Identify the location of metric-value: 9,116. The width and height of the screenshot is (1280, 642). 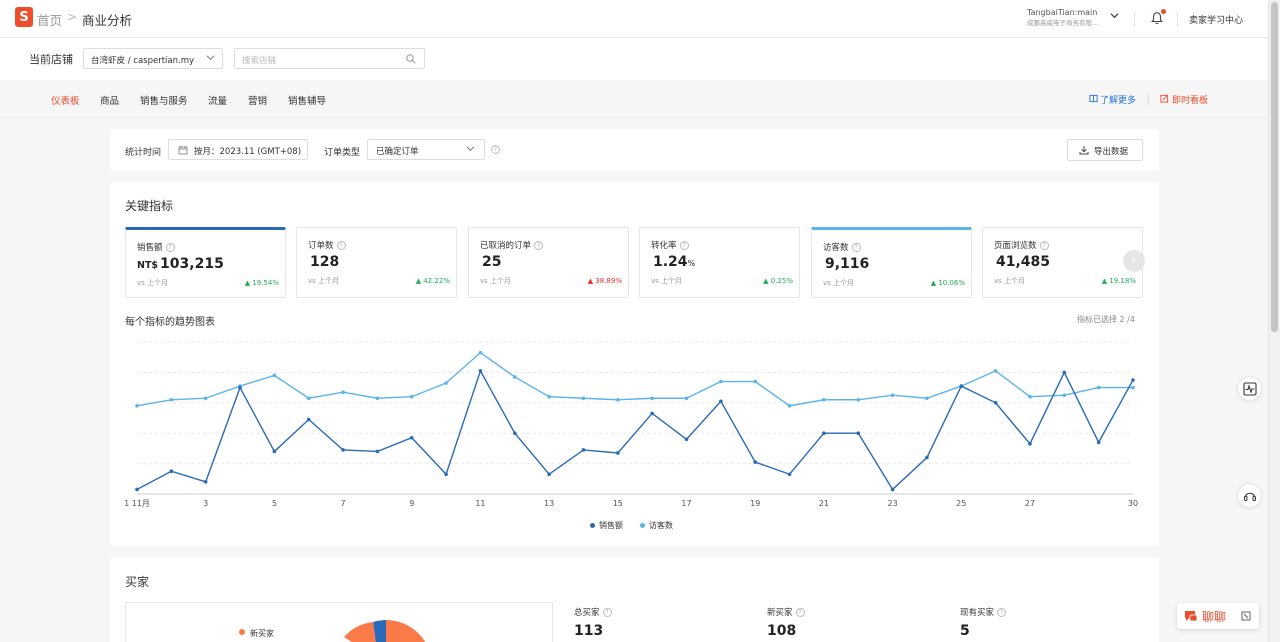
(847, 264).